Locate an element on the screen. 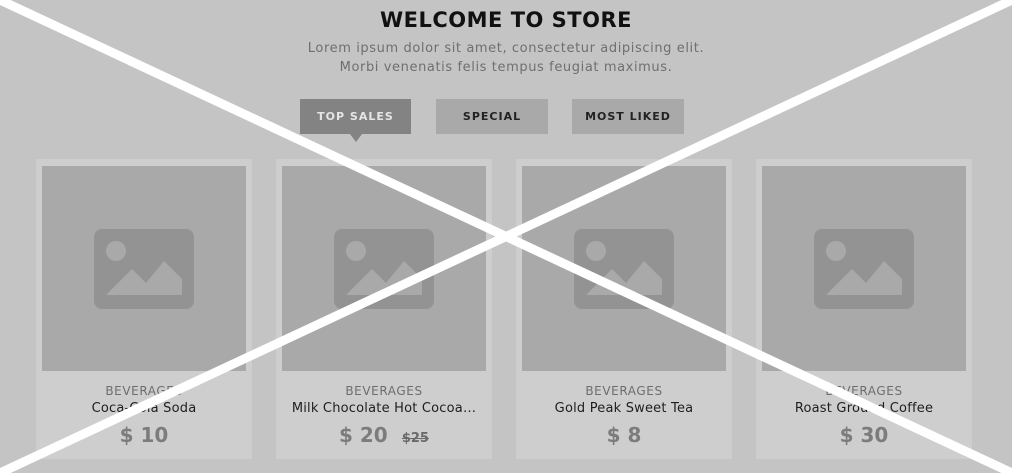 Image resolution: width=1012 pixels, height=473 pixels. page-title: WELCOME TO STORE is located at coordinates (505, 20).